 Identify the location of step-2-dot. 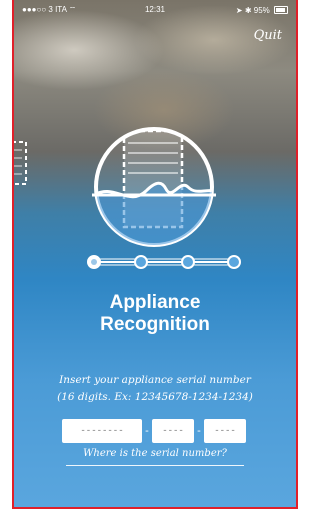
(141, 262).